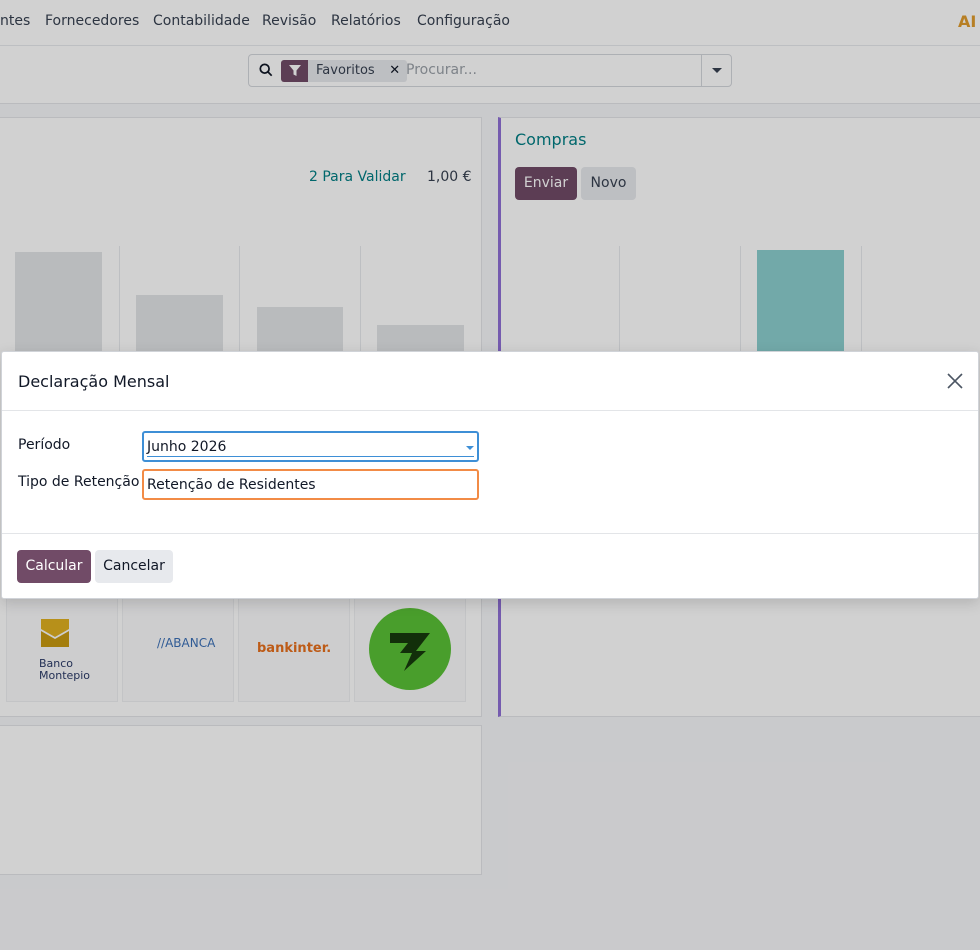  I want to click on modal-footer: Calcular Cancelar, so click(490, 566).